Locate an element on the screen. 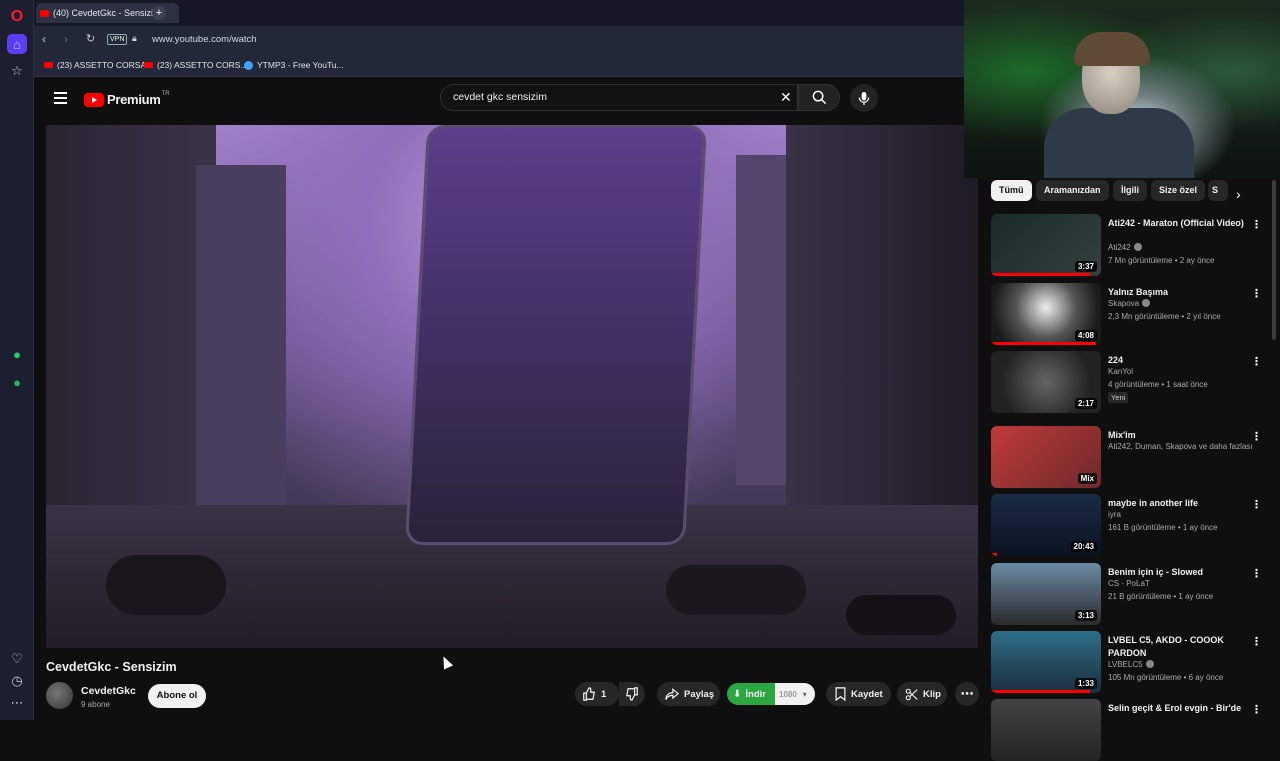 The height and width of the screenshot is (761, 1280). like-count: 1 is located at coordinates (604, 694).